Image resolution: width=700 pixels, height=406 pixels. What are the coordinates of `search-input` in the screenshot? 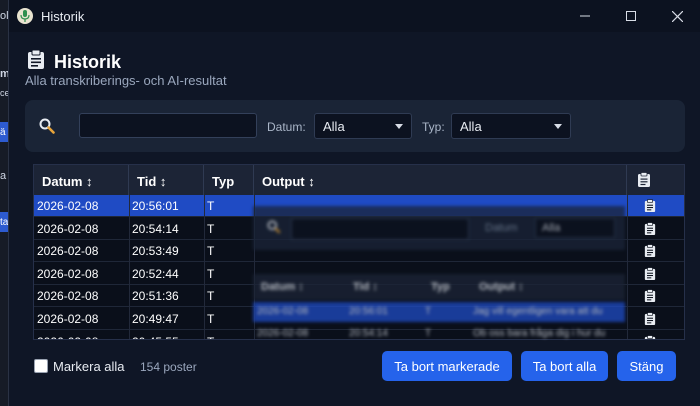 It's located at (168, 125).